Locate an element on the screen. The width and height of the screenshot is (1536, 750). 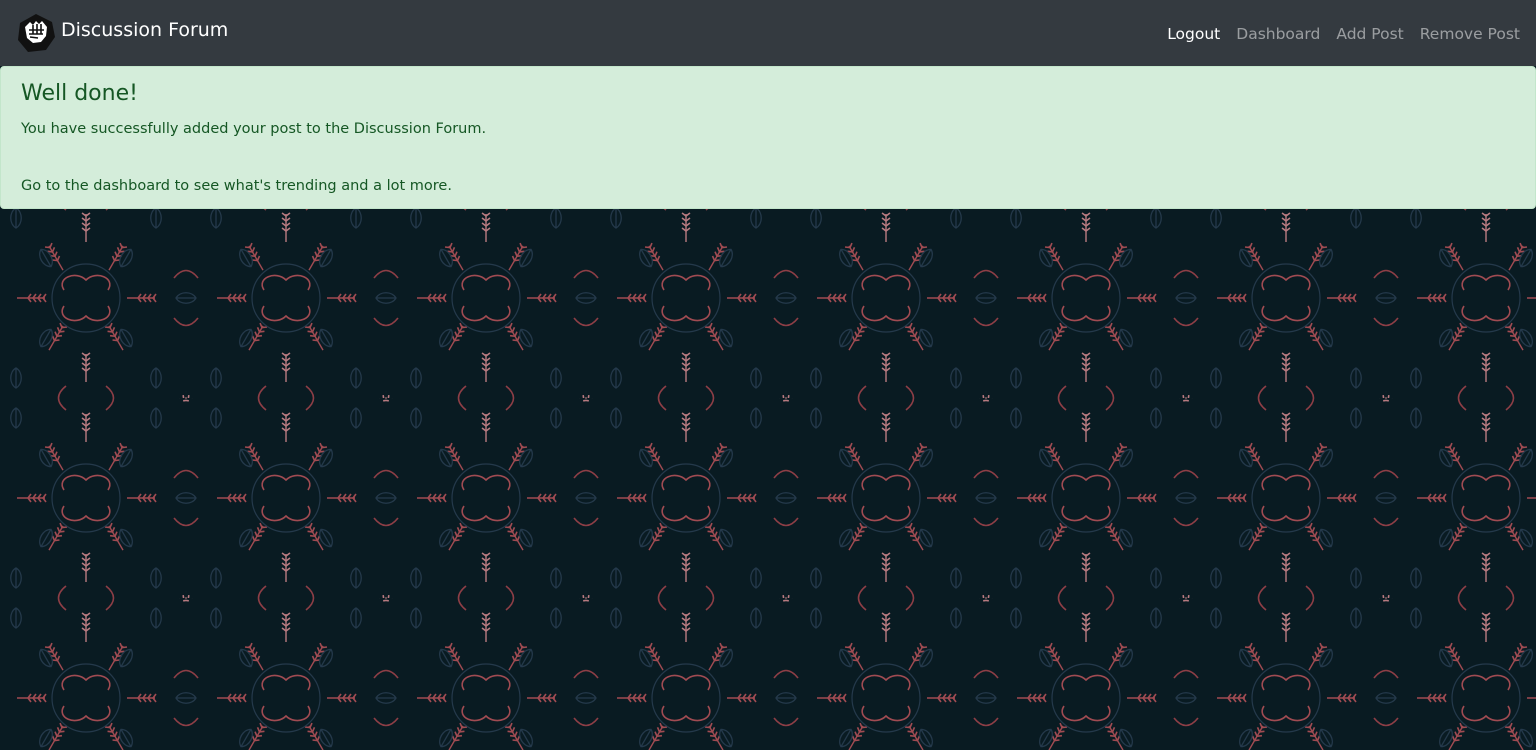
nav-link-dashboard: Dashboard is located at coordinates (1278, 34).